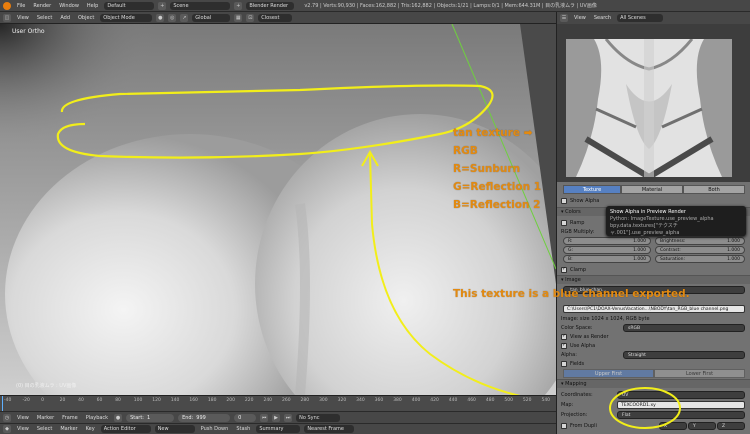 This screenshot has width=750, height=434. Describe the element at coordinates (607, 259) in the screenshot. I see `b-slider: B: 1.000` at that location.